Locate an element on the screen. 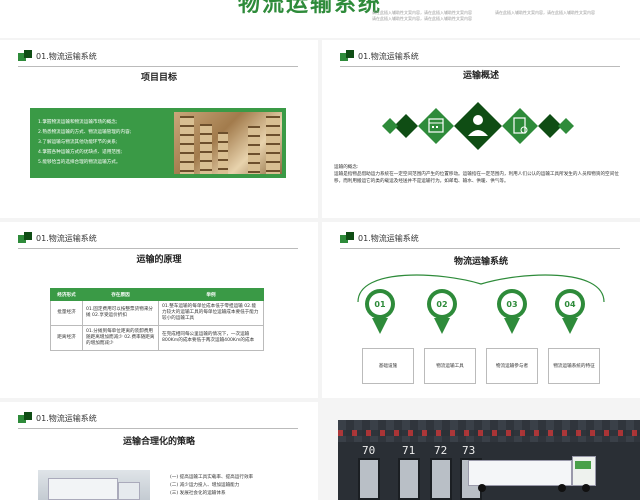  node-pin-03: 03 is located at coordinates (512, 311).